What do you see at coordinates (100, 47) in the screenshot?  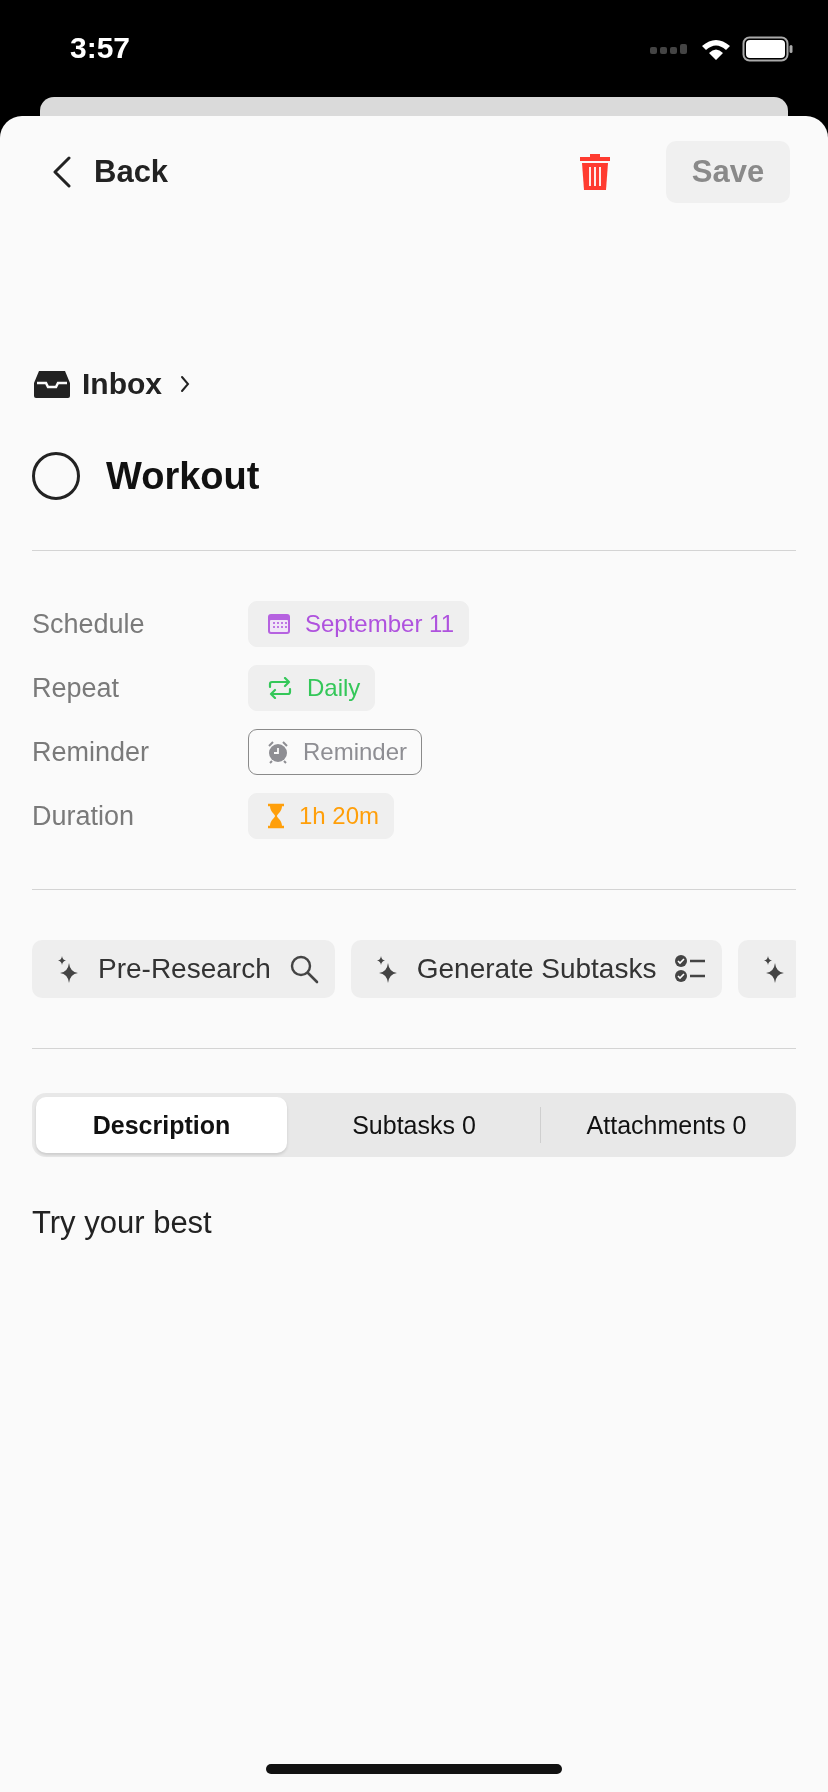 I see `status-time: 3:57` at bounding box center [100, 47].